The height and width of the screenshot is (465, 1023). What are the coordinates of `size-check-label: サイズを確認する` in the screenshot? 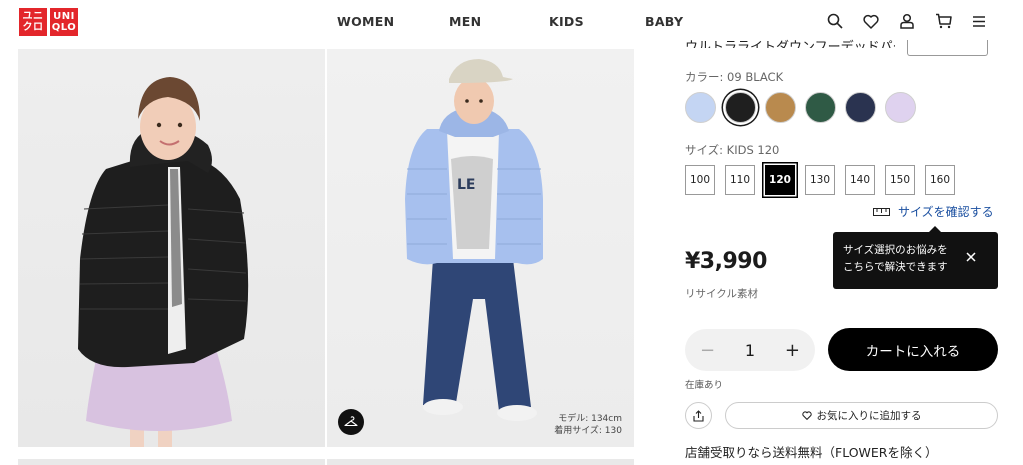 It's located at (946, 212).